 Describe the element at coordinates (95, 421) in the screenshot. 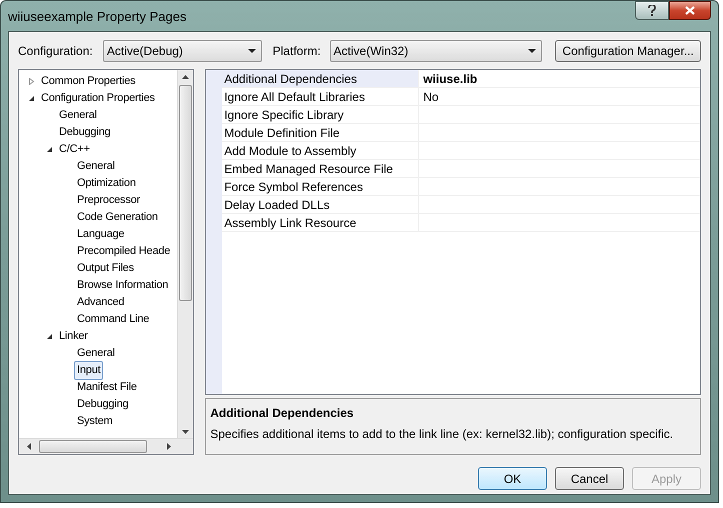

I see `tree-item: System` at that location.